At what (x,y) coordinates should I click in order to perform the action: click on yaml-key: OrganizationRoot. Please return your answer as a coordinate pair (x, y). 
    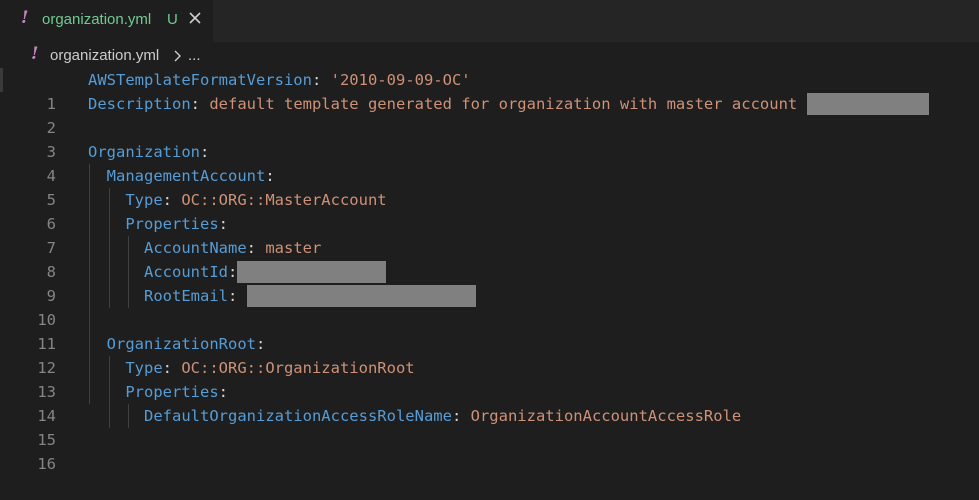
    Looking at the image, I should click on (181, 344).